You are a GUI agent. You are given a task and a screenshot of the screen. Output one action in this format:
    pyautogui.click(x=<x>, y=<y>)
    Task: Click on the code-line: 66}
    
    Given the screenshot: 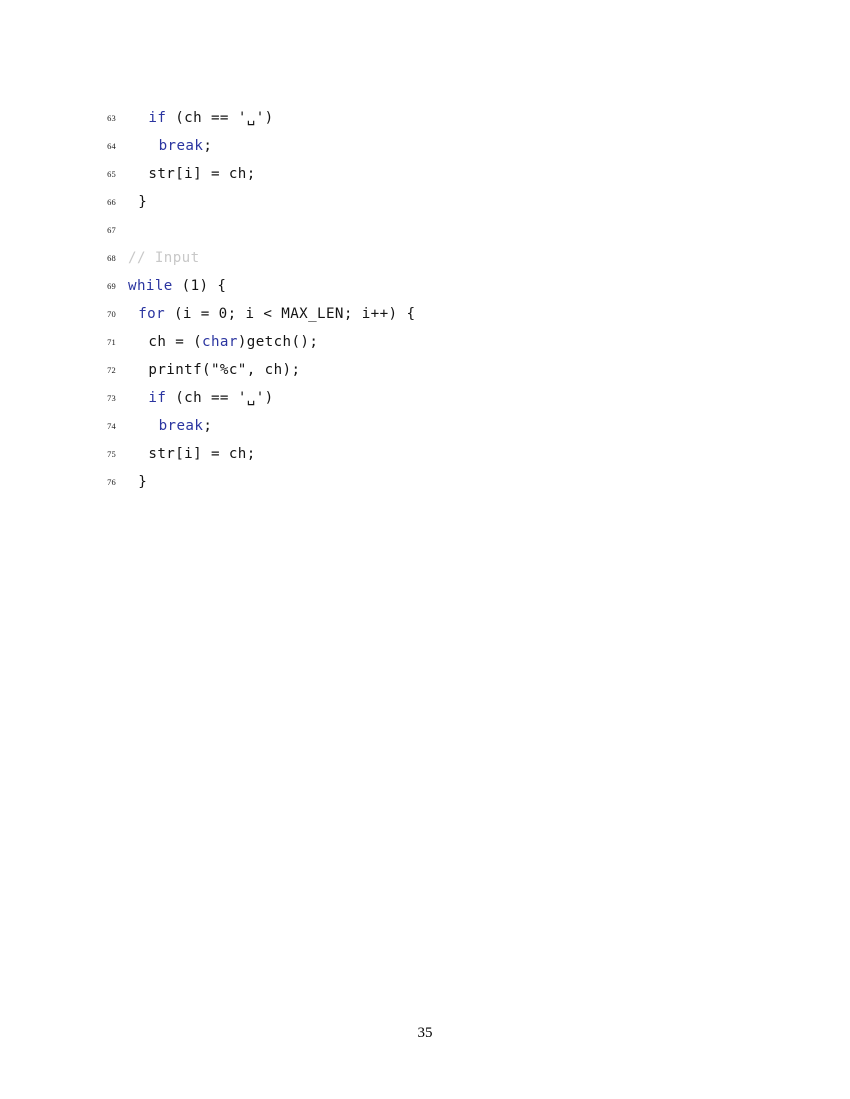 What is the action you would take?
    pyautogui.click(x=424, y=202)
    